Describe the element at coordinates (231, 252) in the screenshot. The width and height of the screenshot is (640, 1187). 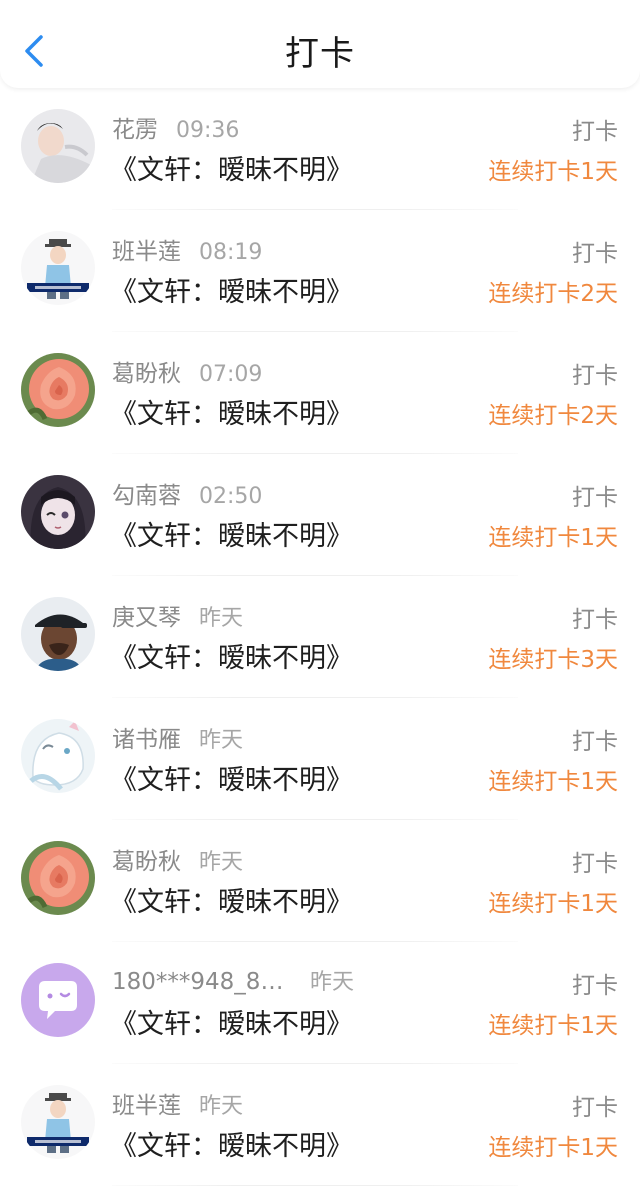
I see `checkin-time: 08:19` at that location.